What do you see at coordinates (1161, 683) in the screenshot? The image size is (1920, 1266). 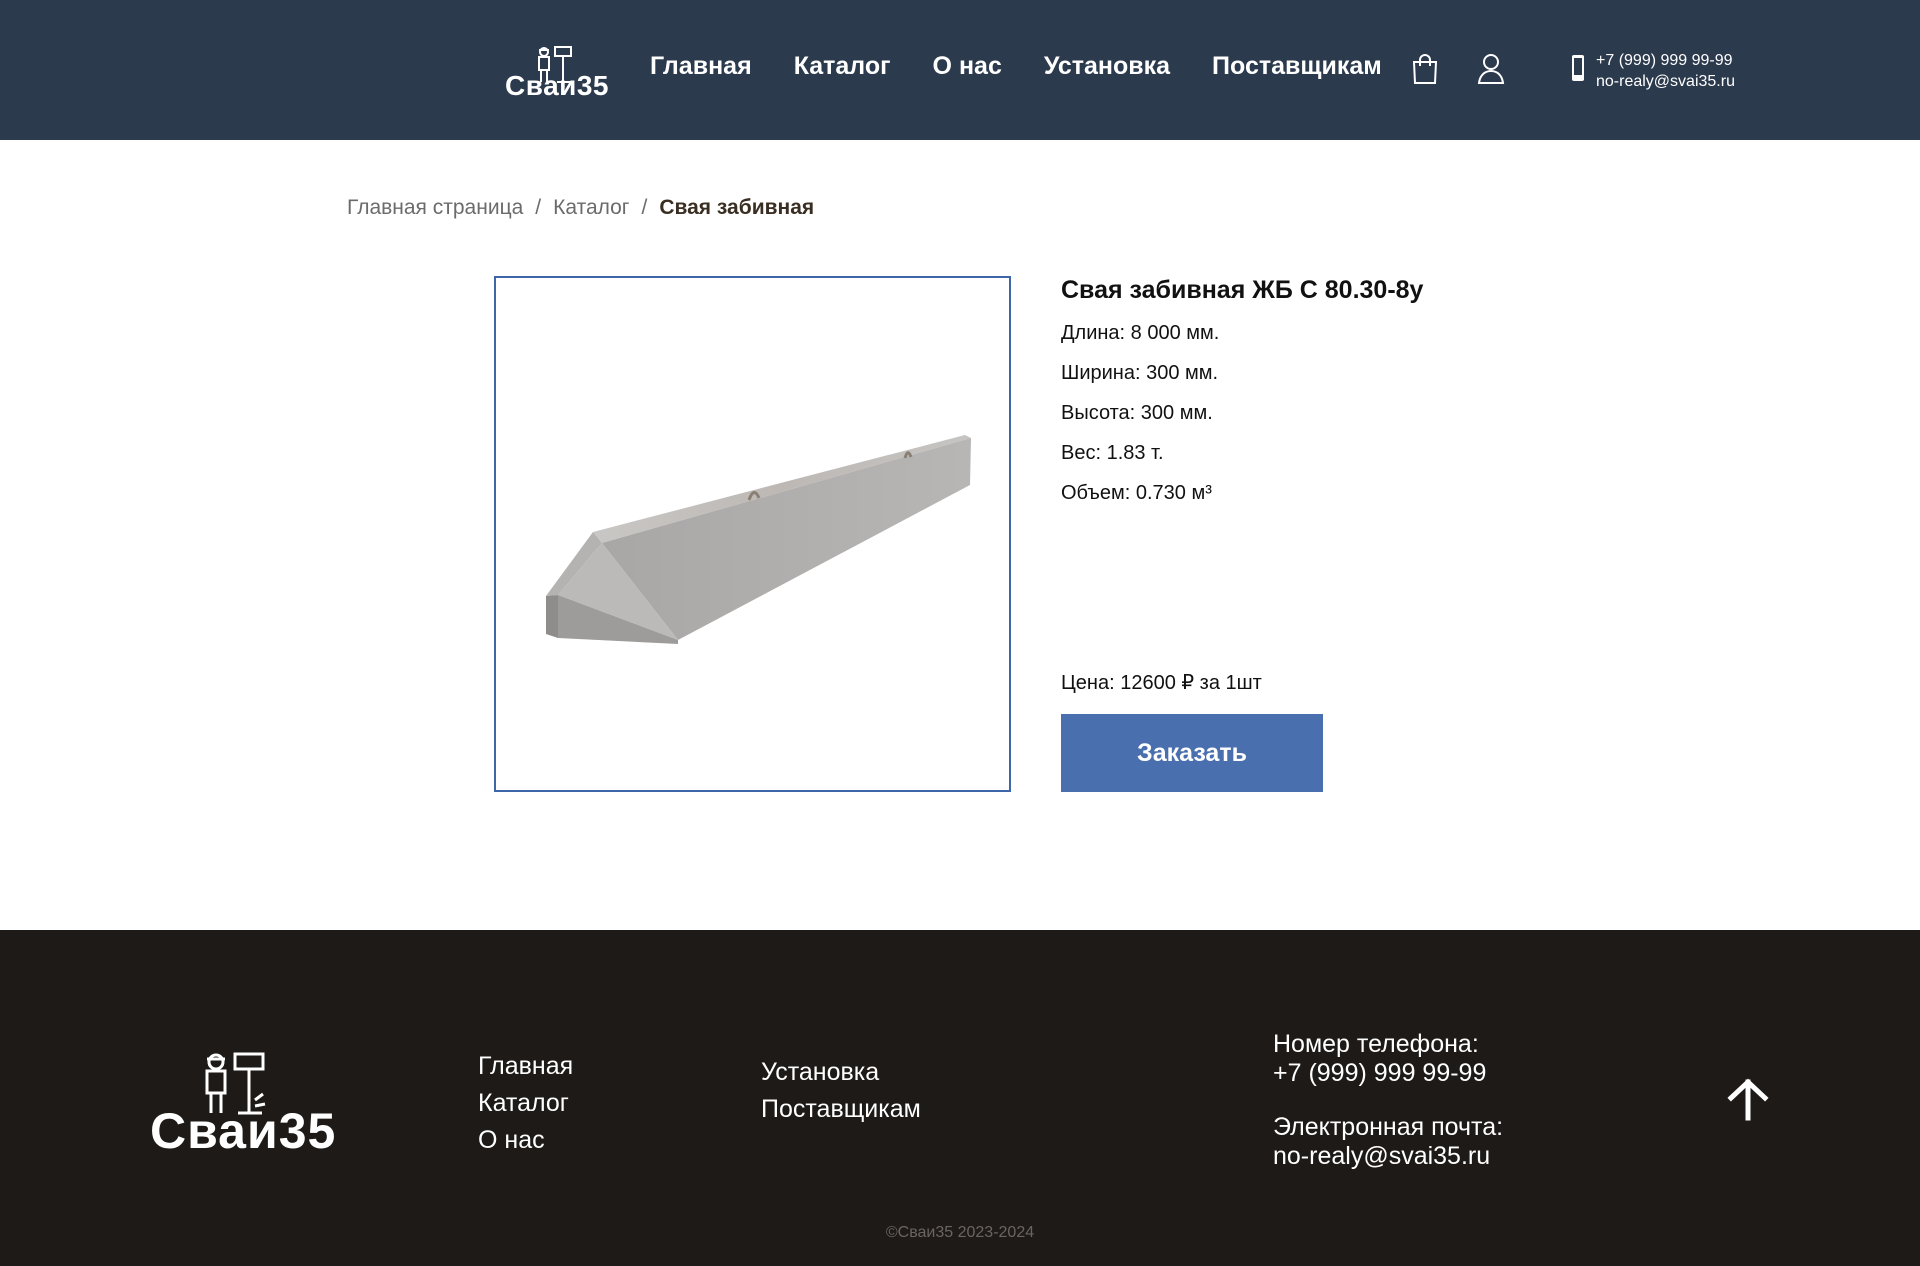 I see `product-price: Цена: 12600 ₽ за 1шт` at bounding box center [1161, 683].